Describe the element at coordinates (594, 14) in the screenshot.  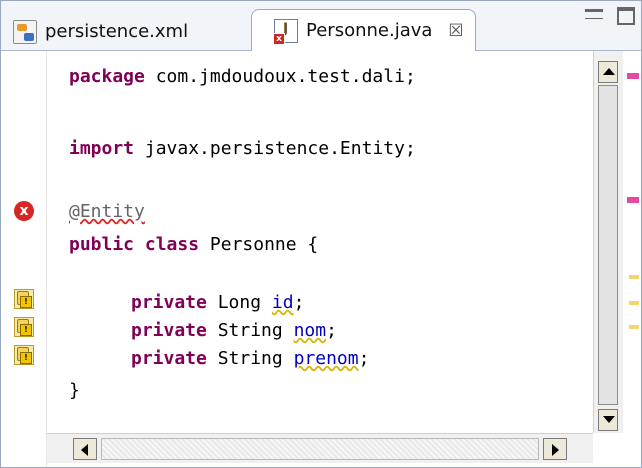
I see `minimize-icon` at that location.